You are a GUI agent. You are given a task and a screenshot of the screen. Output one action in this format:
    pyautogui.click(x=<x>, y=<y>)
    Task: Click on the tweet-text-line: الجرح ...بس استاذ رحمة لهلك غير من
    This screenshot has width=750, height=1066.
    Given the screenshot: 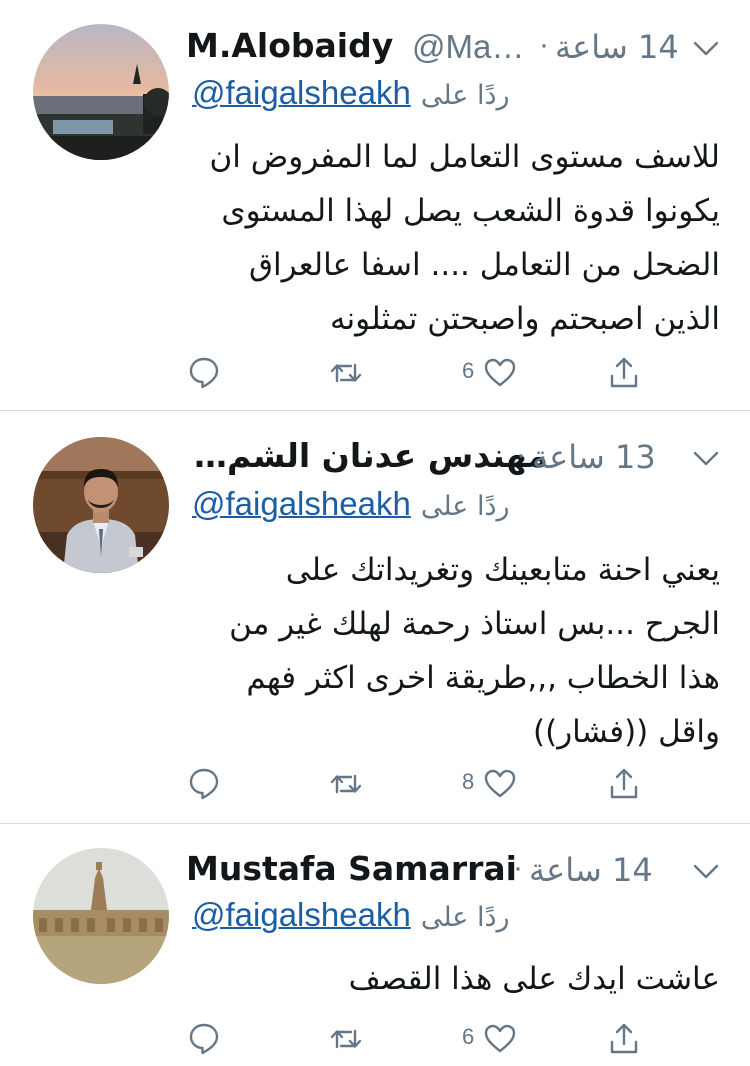 What is the action you would take?
    pyautogui.click(x=474, y=624)
    